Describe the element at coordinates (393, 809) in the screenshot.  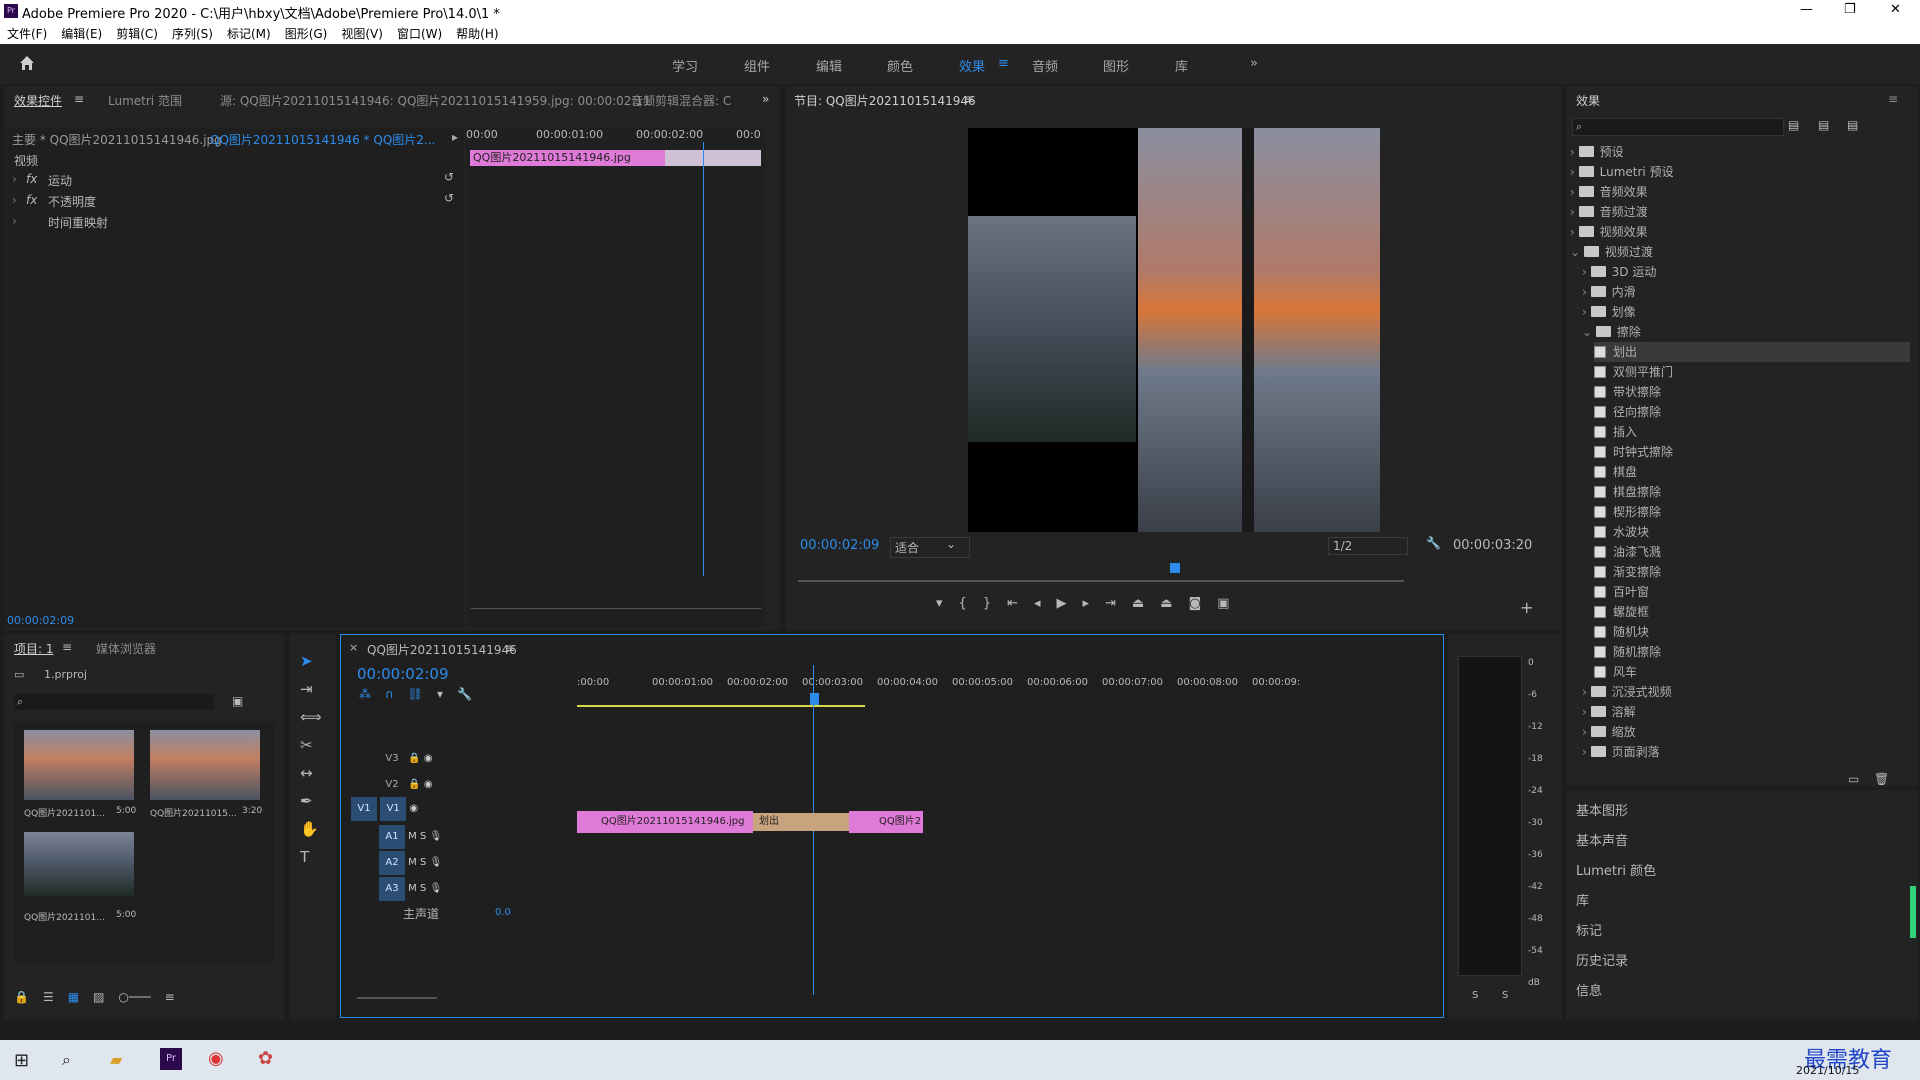
I see `track-v1-label: V1` at that location.